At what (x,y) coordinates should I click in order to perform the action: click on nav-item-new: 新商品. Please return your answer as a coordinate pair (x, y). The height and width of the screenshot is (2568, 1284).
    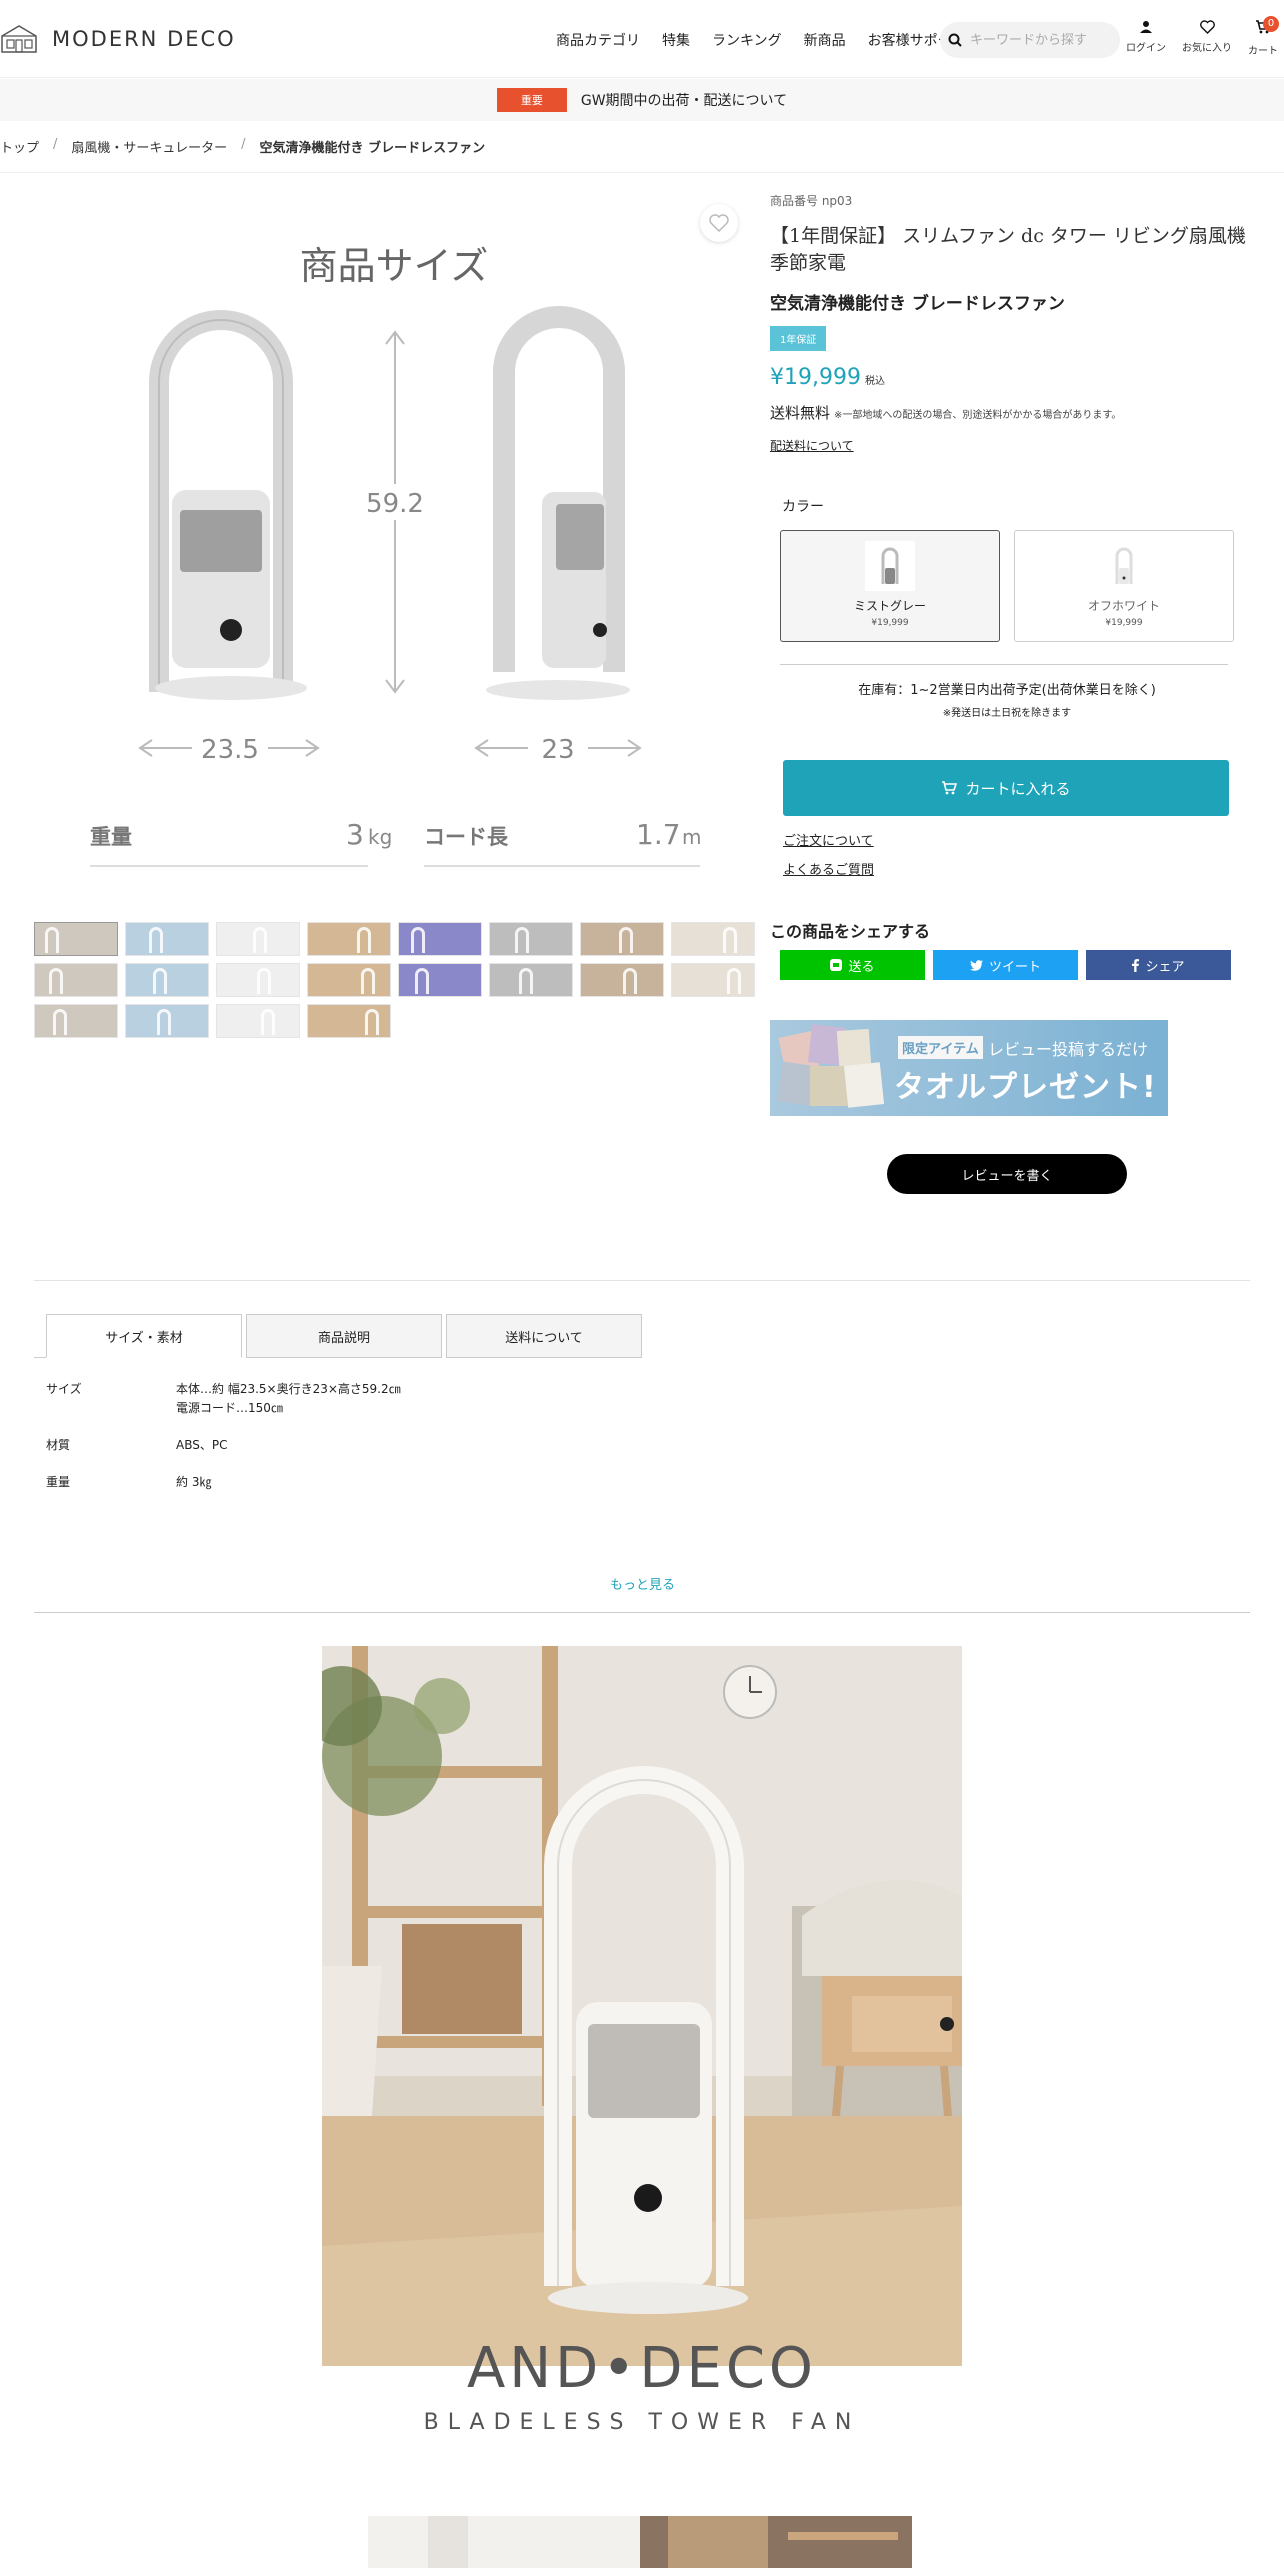
    Looking at the image, I should click on (825, 40).